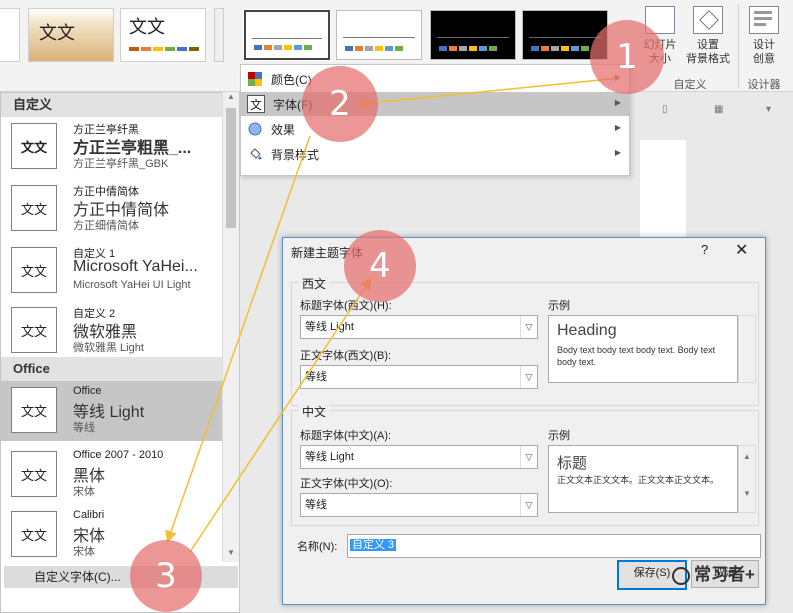 The image size is (793, 613). What do you see at coordinates (380, 266) in the screenshot?
I see `callout-4: 4` at bounding box center [380, 266].